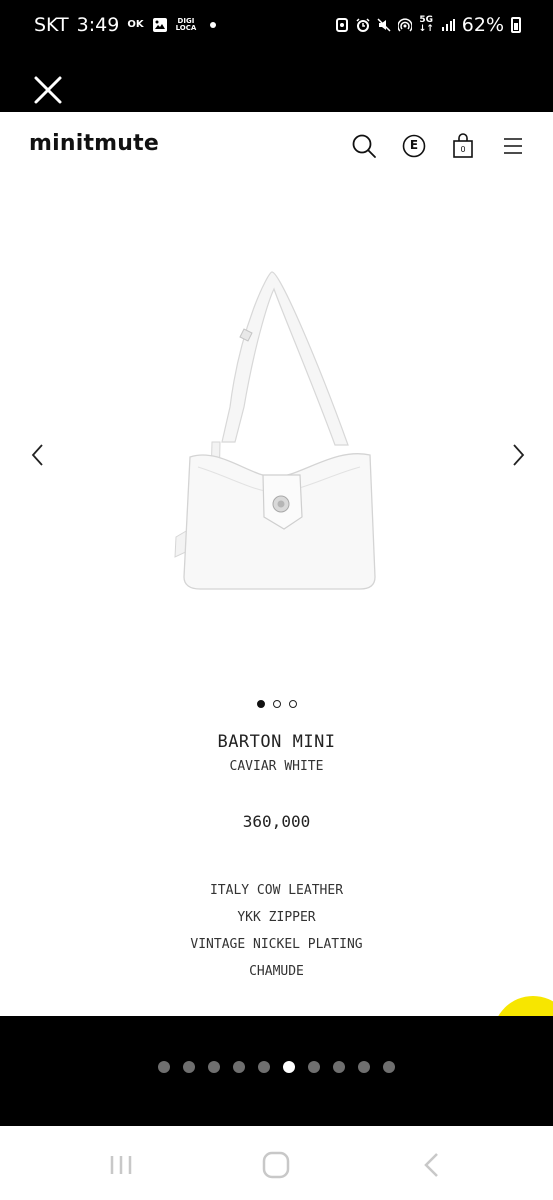  I want to click on product-image, so click(275, 430).